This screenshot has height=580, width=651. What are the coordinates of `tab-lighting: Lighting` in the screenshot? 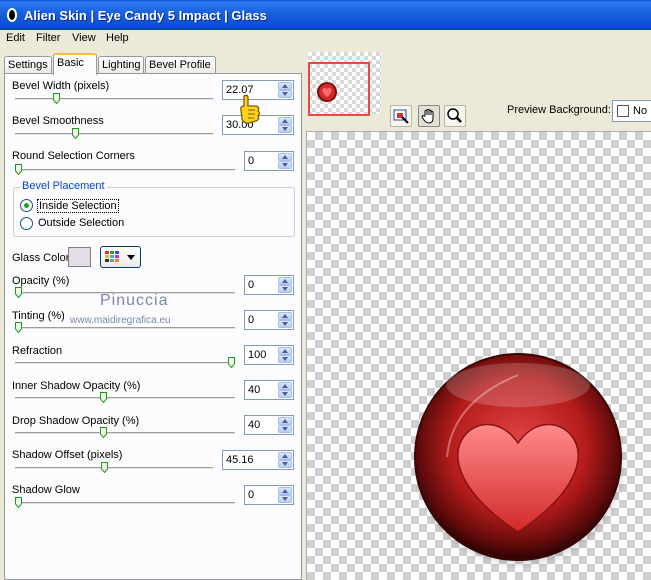 It's located at (121, 65).